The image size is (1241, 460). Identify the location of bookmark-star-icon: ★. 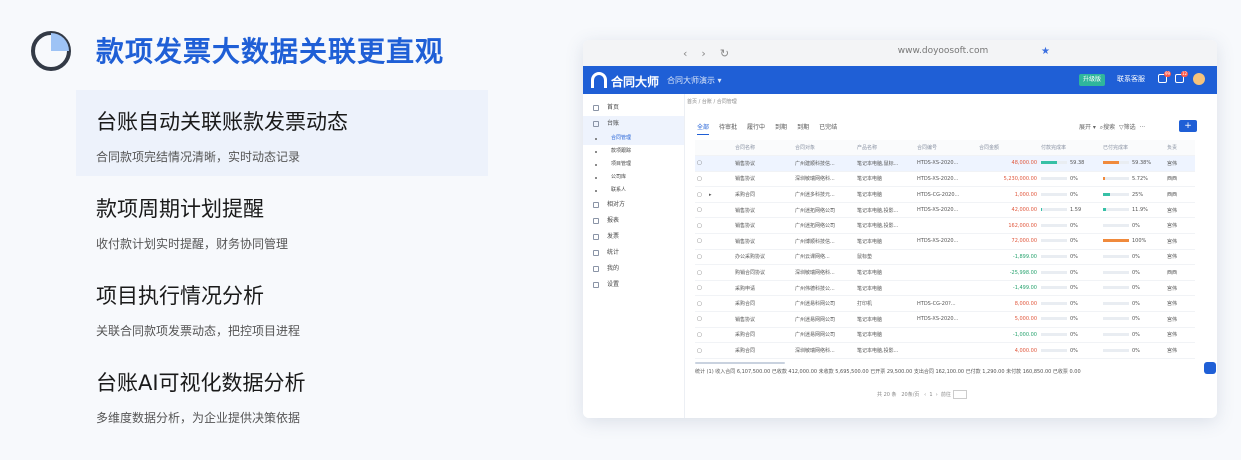
(1045, 51).